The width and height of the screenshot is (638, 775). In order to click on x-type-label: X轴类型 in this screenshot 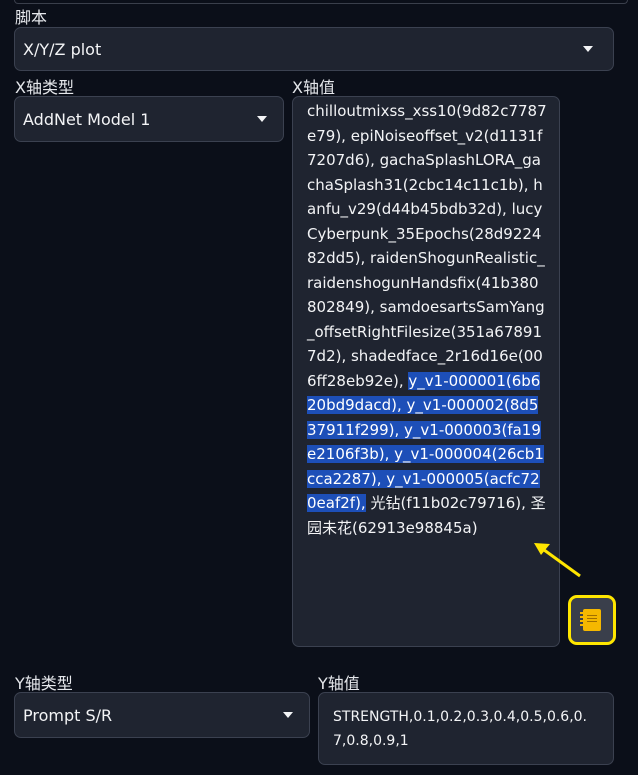, I will do `click(44, 87)`.